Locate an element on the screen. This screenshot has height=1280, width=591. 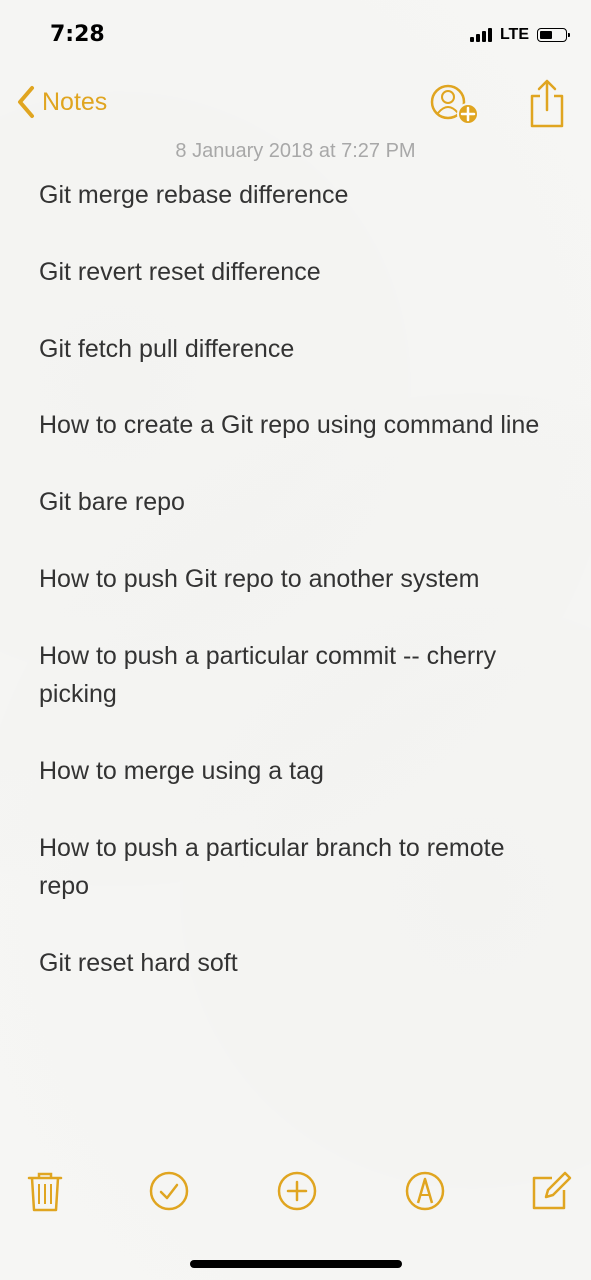
carrier-label: LTE is located at coordinates (514, 34).